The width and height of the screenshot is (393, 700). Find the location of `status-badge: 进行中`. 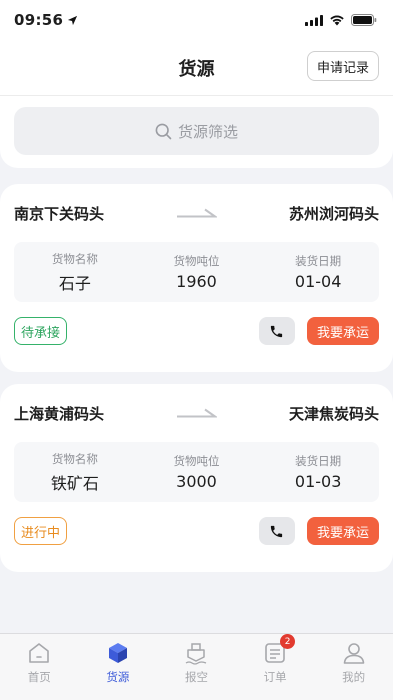

status-badge: 进行中 is located at coordinates (41, 531).